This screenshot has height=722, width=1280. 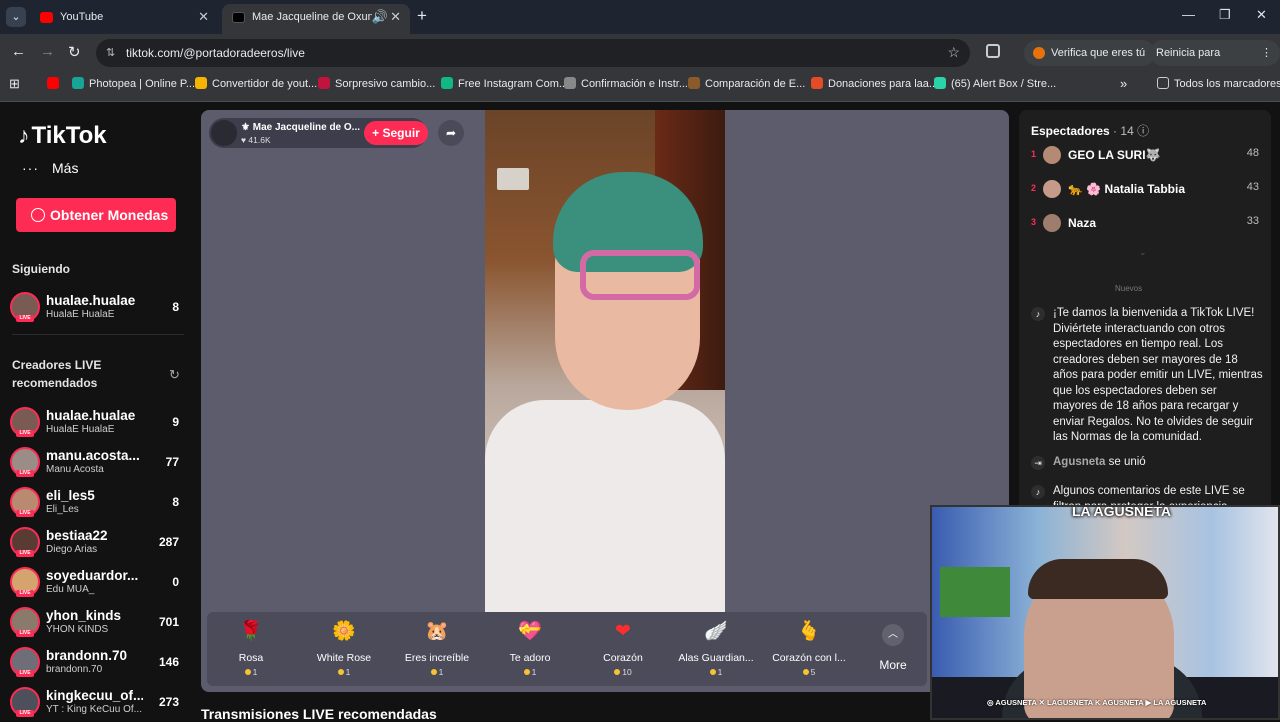 I want to click on creator-item: LIVE brandonn.70 brandonn.70 146, so click(x=97, y=663).